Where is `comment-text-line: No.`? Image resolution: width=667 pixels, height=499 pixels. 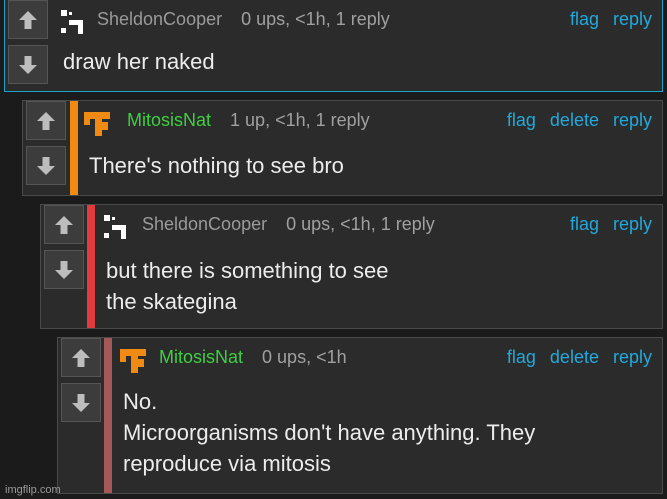 comment-text-line: No. is located at coordinates (140, 401).